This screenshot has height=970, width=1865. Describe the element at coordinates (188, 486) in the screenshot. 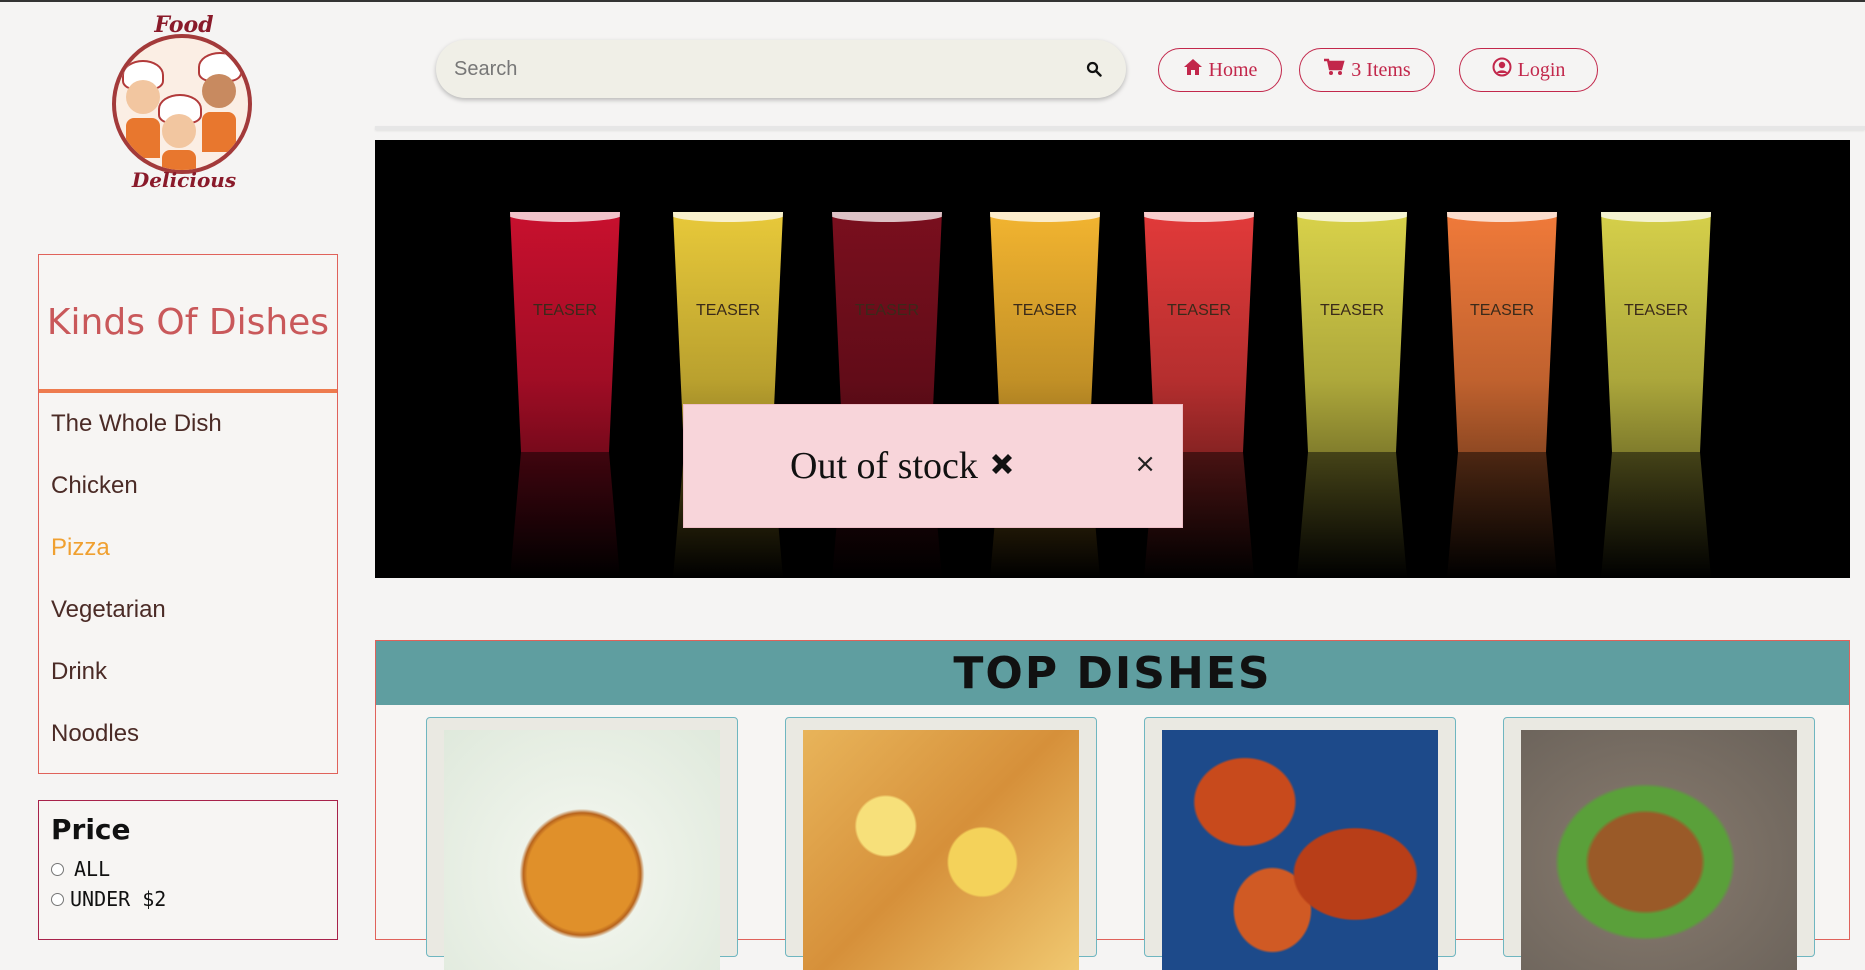

I see `category-item-chicken: Chicken` at that location.